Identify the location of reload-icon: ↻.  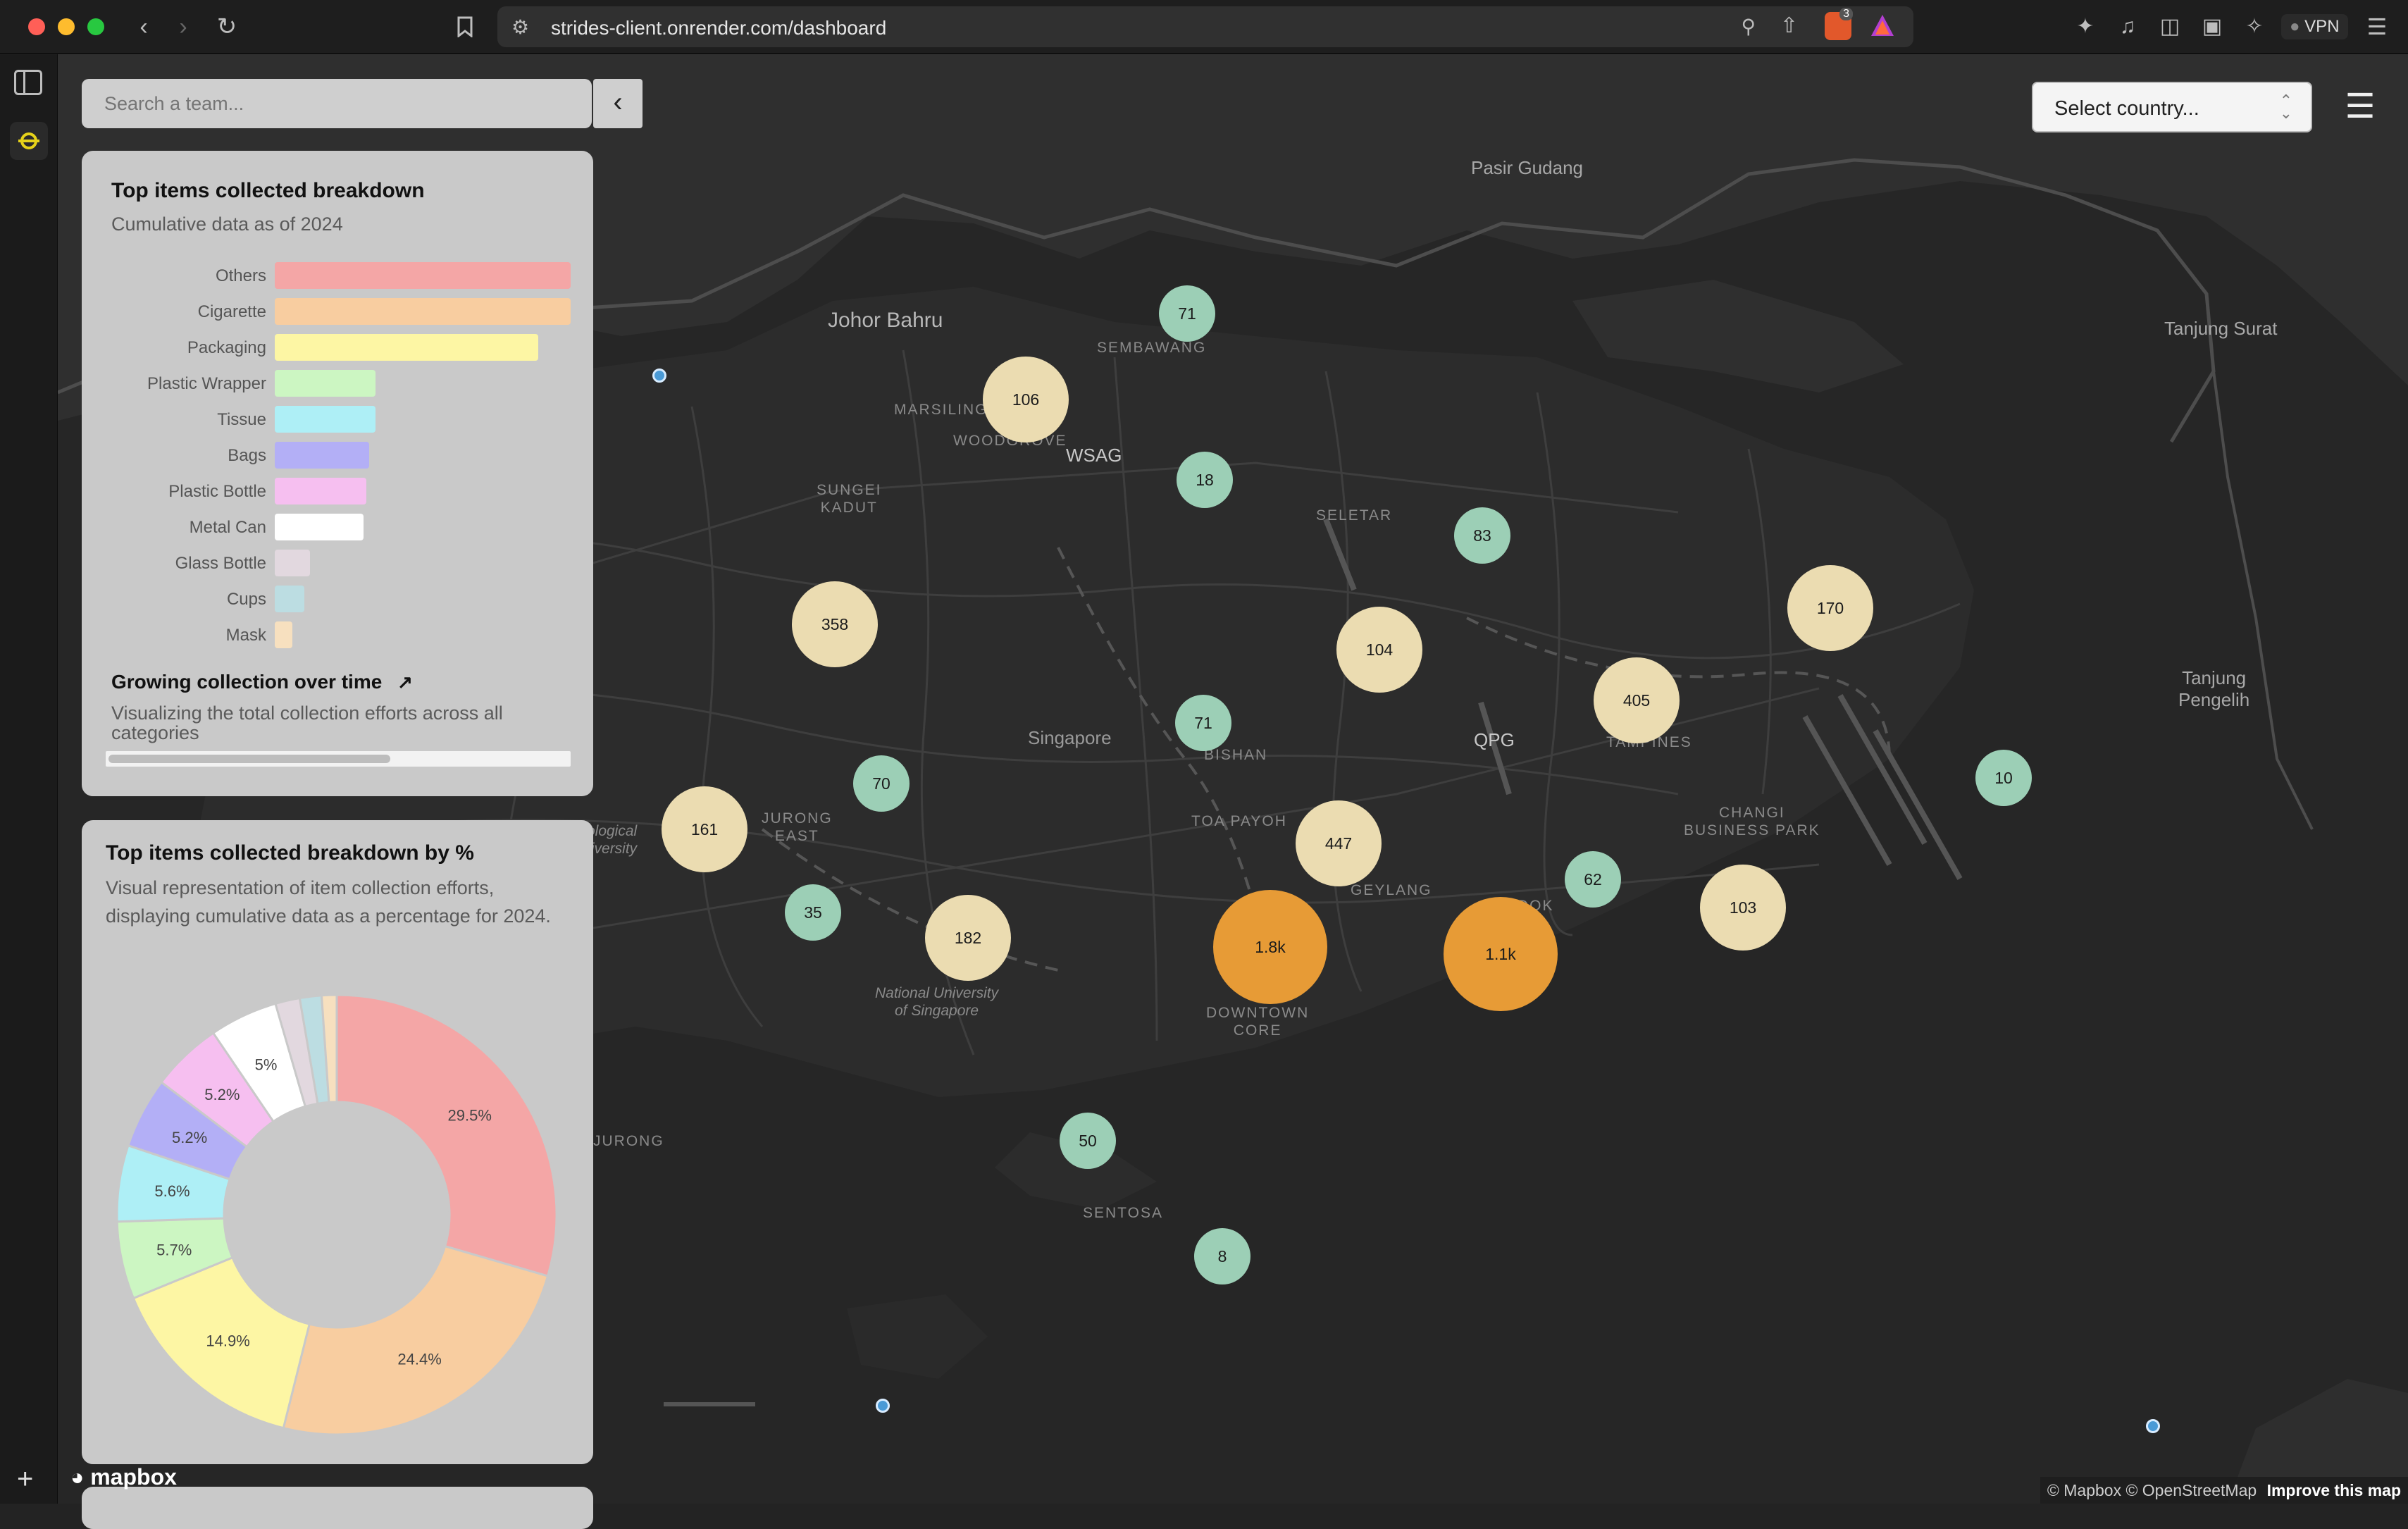
(227, 27).